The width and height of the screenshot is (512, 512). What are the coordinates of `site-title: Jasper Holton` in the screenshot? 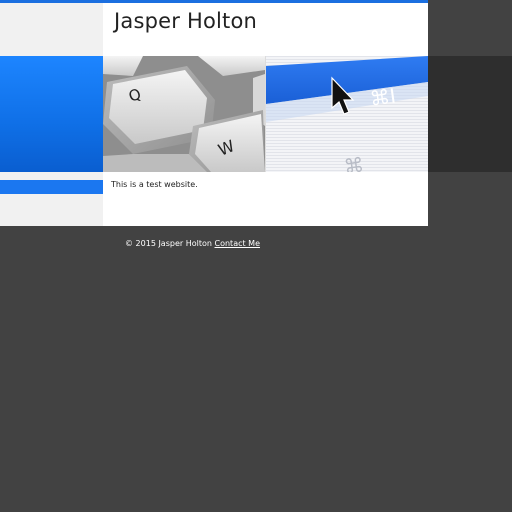 It's located at (185, 21).